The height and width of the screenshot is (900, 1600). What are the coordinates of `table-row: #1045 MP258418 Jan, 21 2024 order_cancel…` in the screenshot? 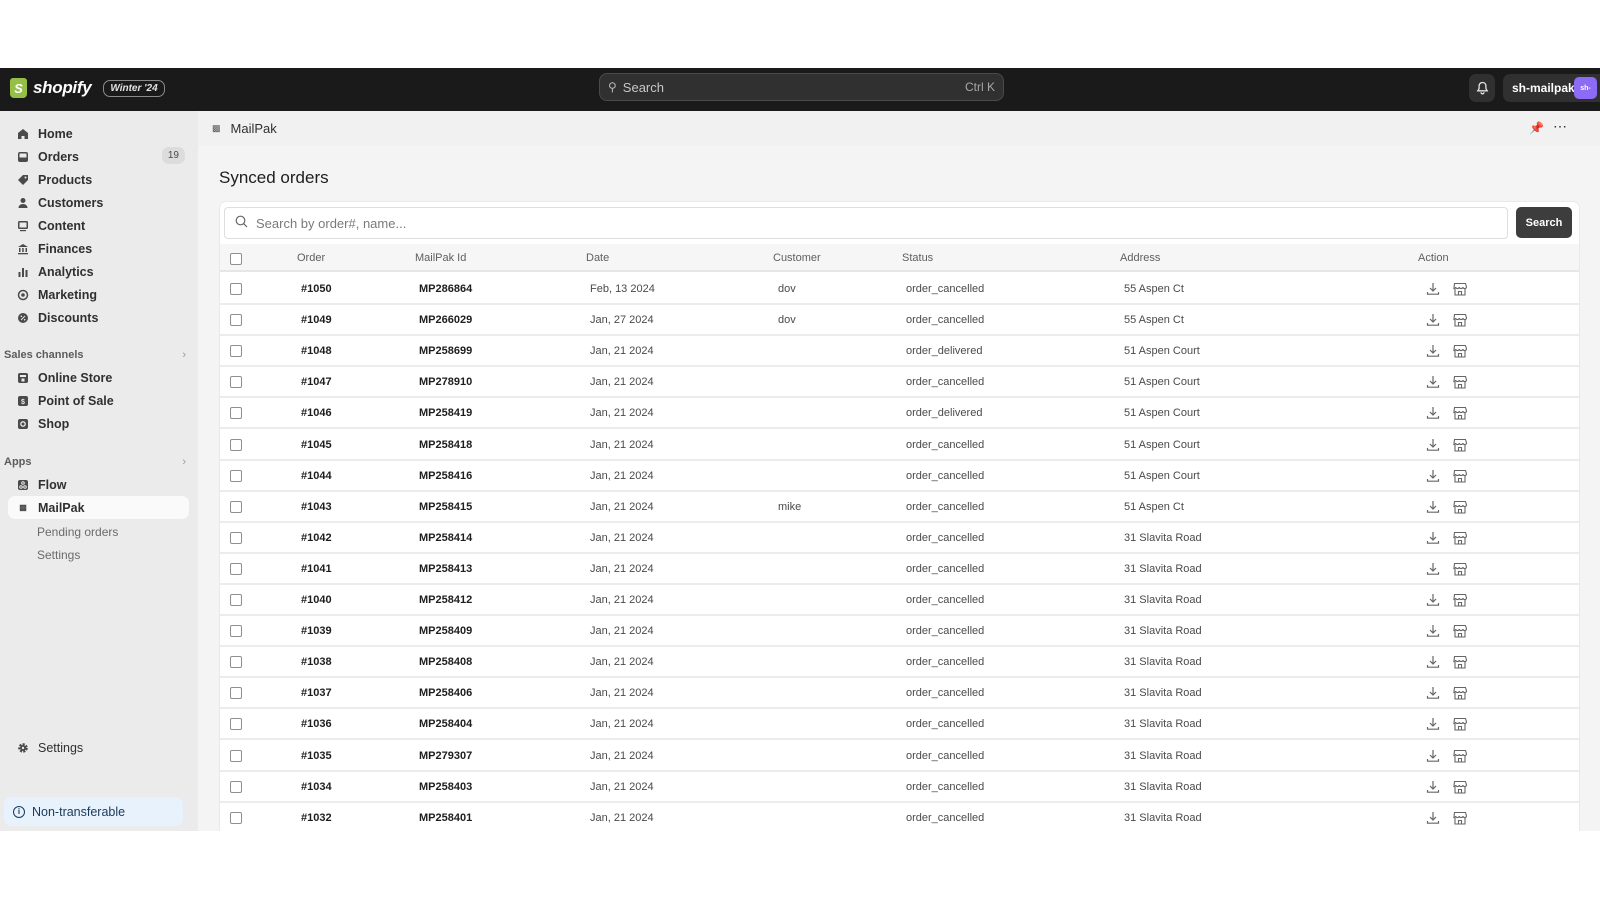 It's located at (899, 445).